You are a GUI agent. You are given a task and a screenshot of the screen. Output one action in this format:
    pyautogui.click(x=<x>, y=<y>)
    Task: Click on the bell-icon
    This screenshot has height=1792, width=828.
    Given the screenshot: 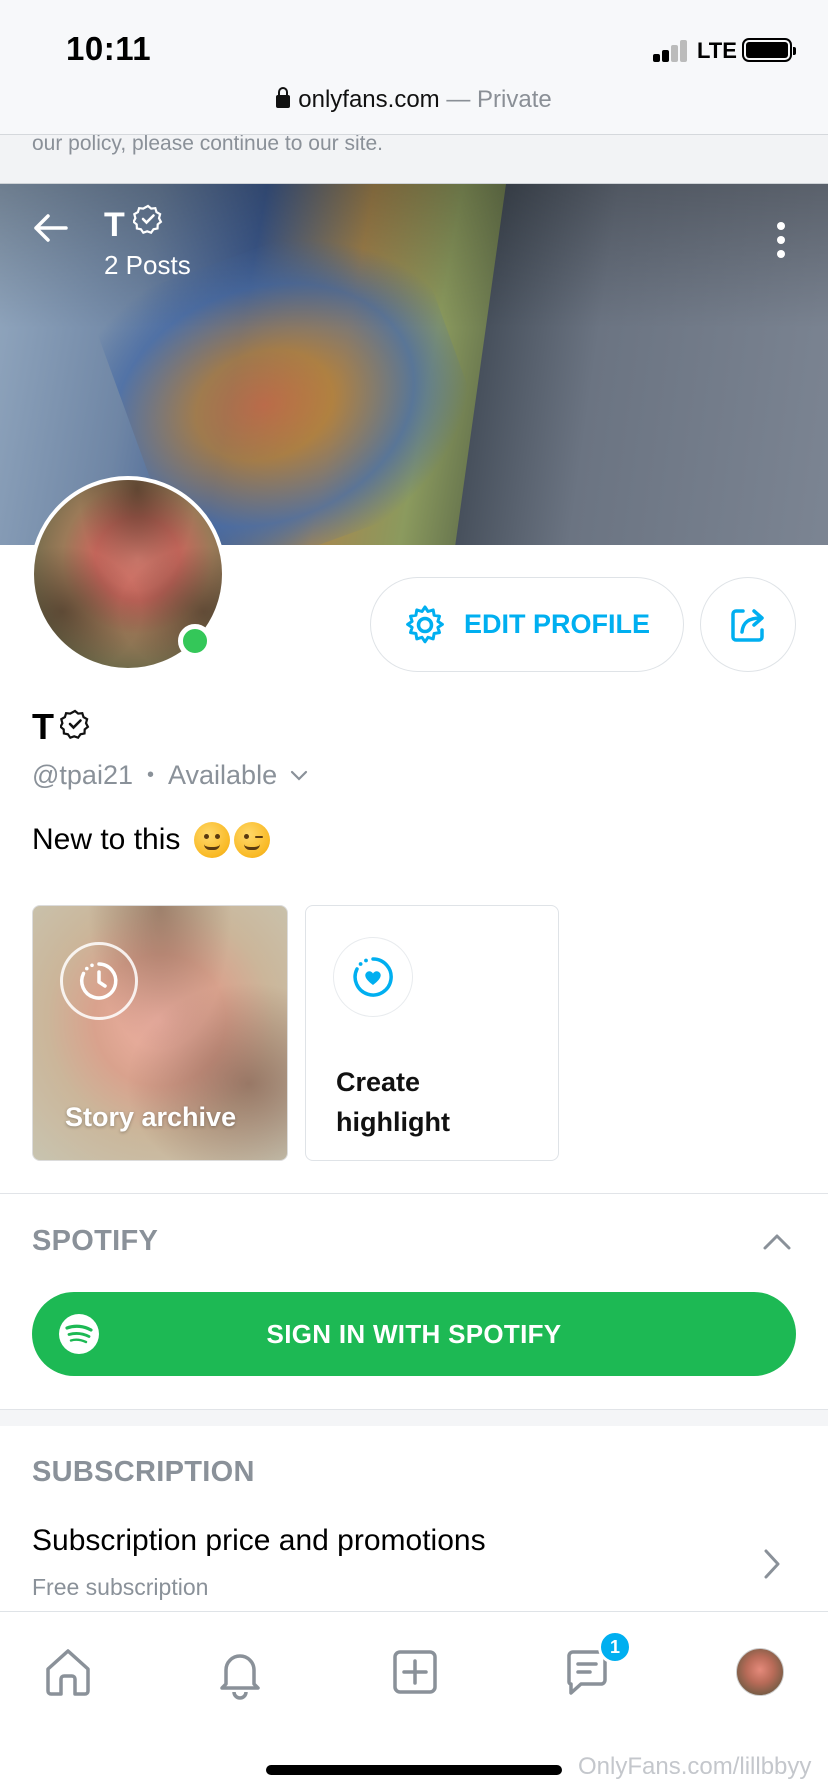 What is the action you would take?
    pyautogui.click(x=240, y=1677)
    